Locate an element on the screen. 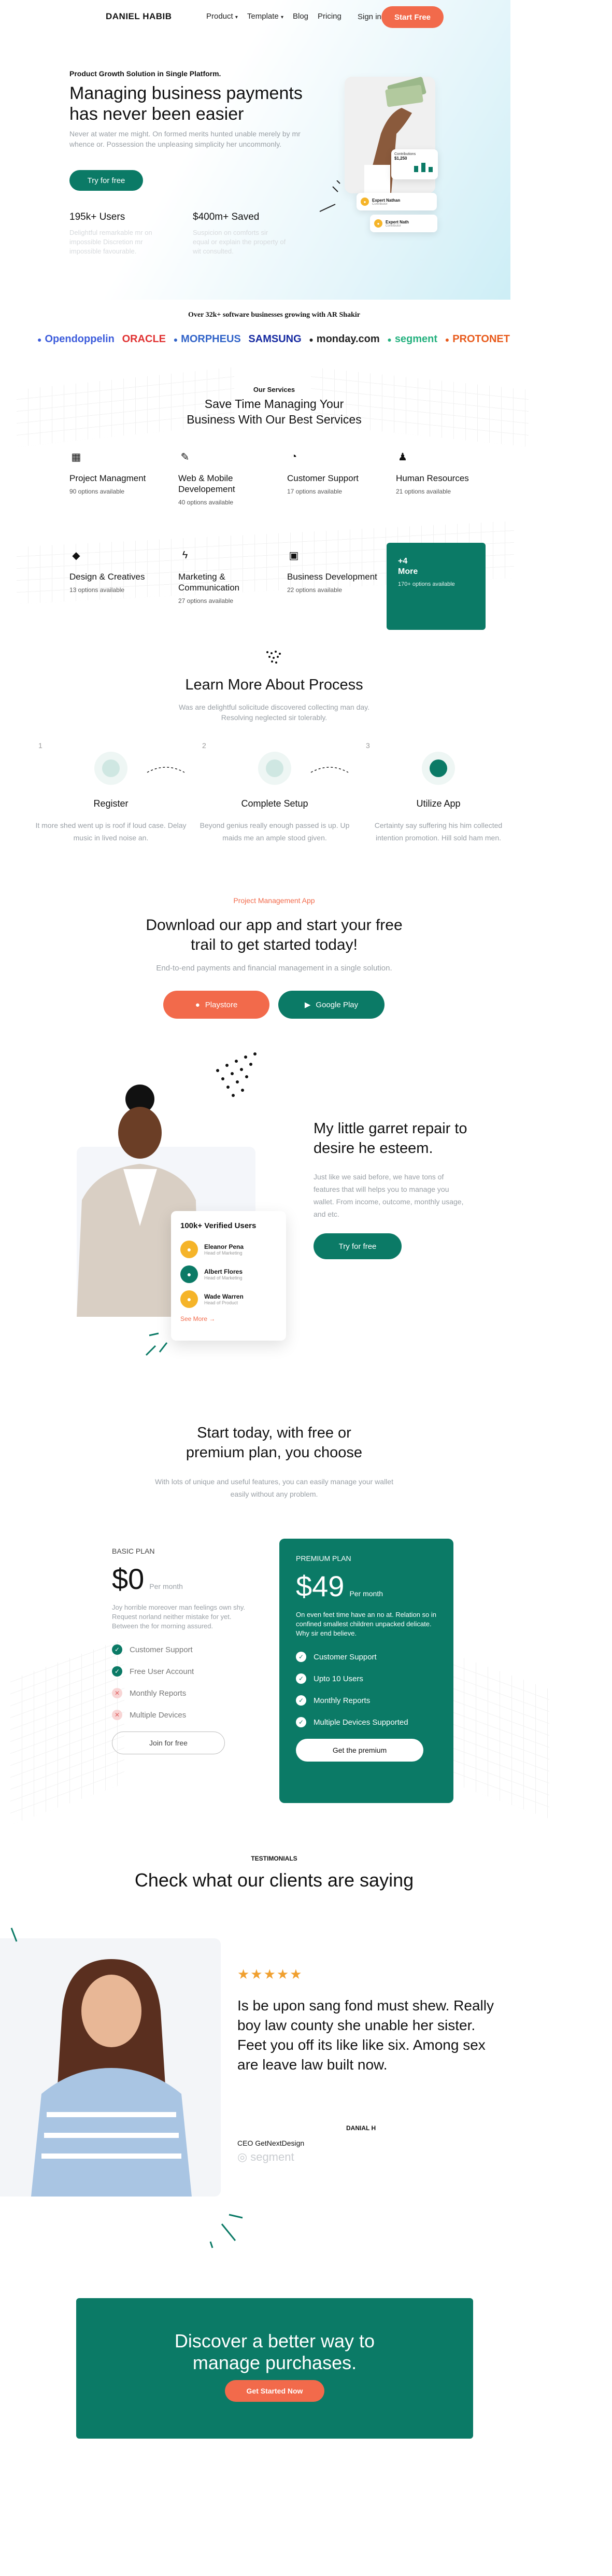 The image size is (612, 2576). playstore-button: ● Playstore is located at coordinates (216, 1005).